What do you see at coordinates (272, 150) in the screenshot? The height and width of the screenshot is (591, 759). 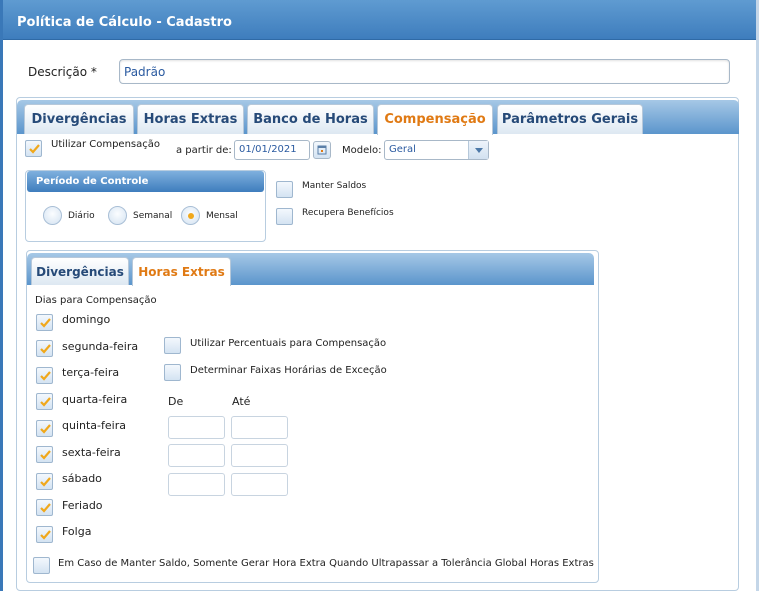 I see `date-input: 01/01/2021` at bounding box center [272, 150].